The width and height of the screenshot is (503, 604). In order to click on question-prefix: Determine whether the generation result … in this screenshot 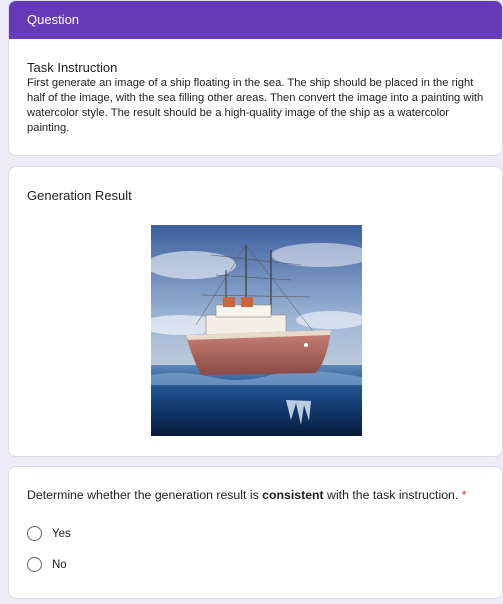, I will do `click(145, 495)`.